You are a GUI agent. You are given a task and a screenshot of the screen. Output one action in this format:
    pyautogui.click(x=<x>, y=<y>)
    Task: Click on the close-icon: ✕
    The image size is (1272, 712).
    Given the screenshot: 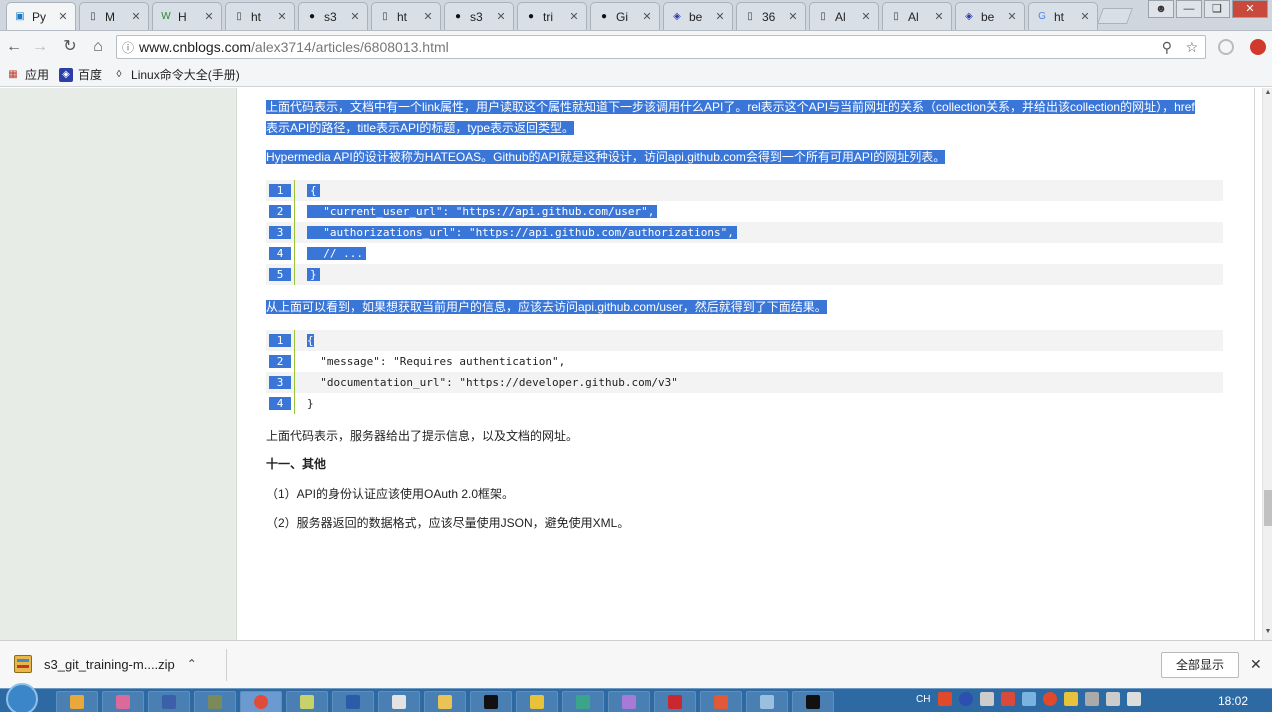 What is the action you would take?
    pyautogui.click(x=1256, y=664)
    